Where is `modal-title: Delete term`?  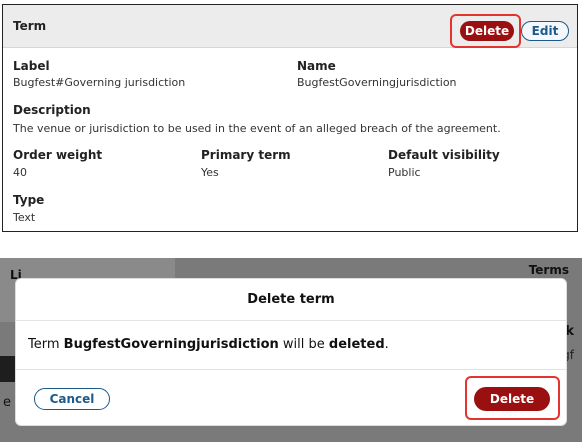 modal-title: Delete term is located at coordinates (291, 300).